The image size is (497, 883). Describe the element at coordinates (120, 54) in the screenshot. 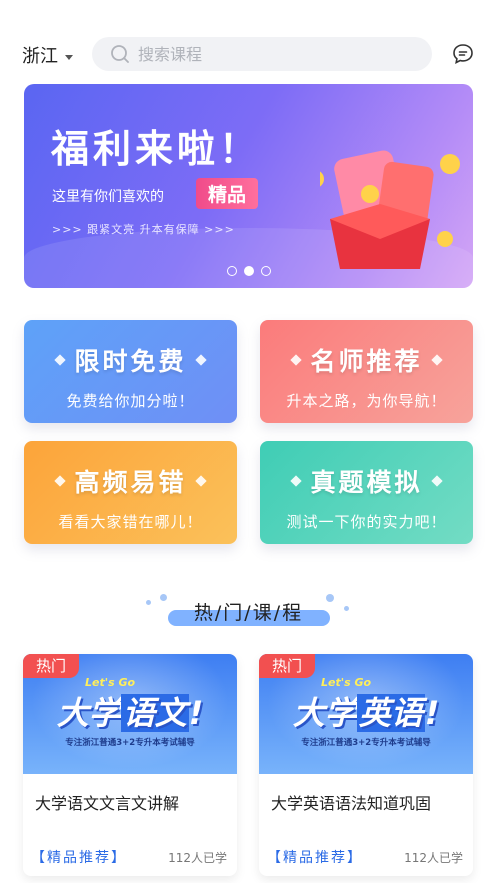

I see `search-icon` at that location.